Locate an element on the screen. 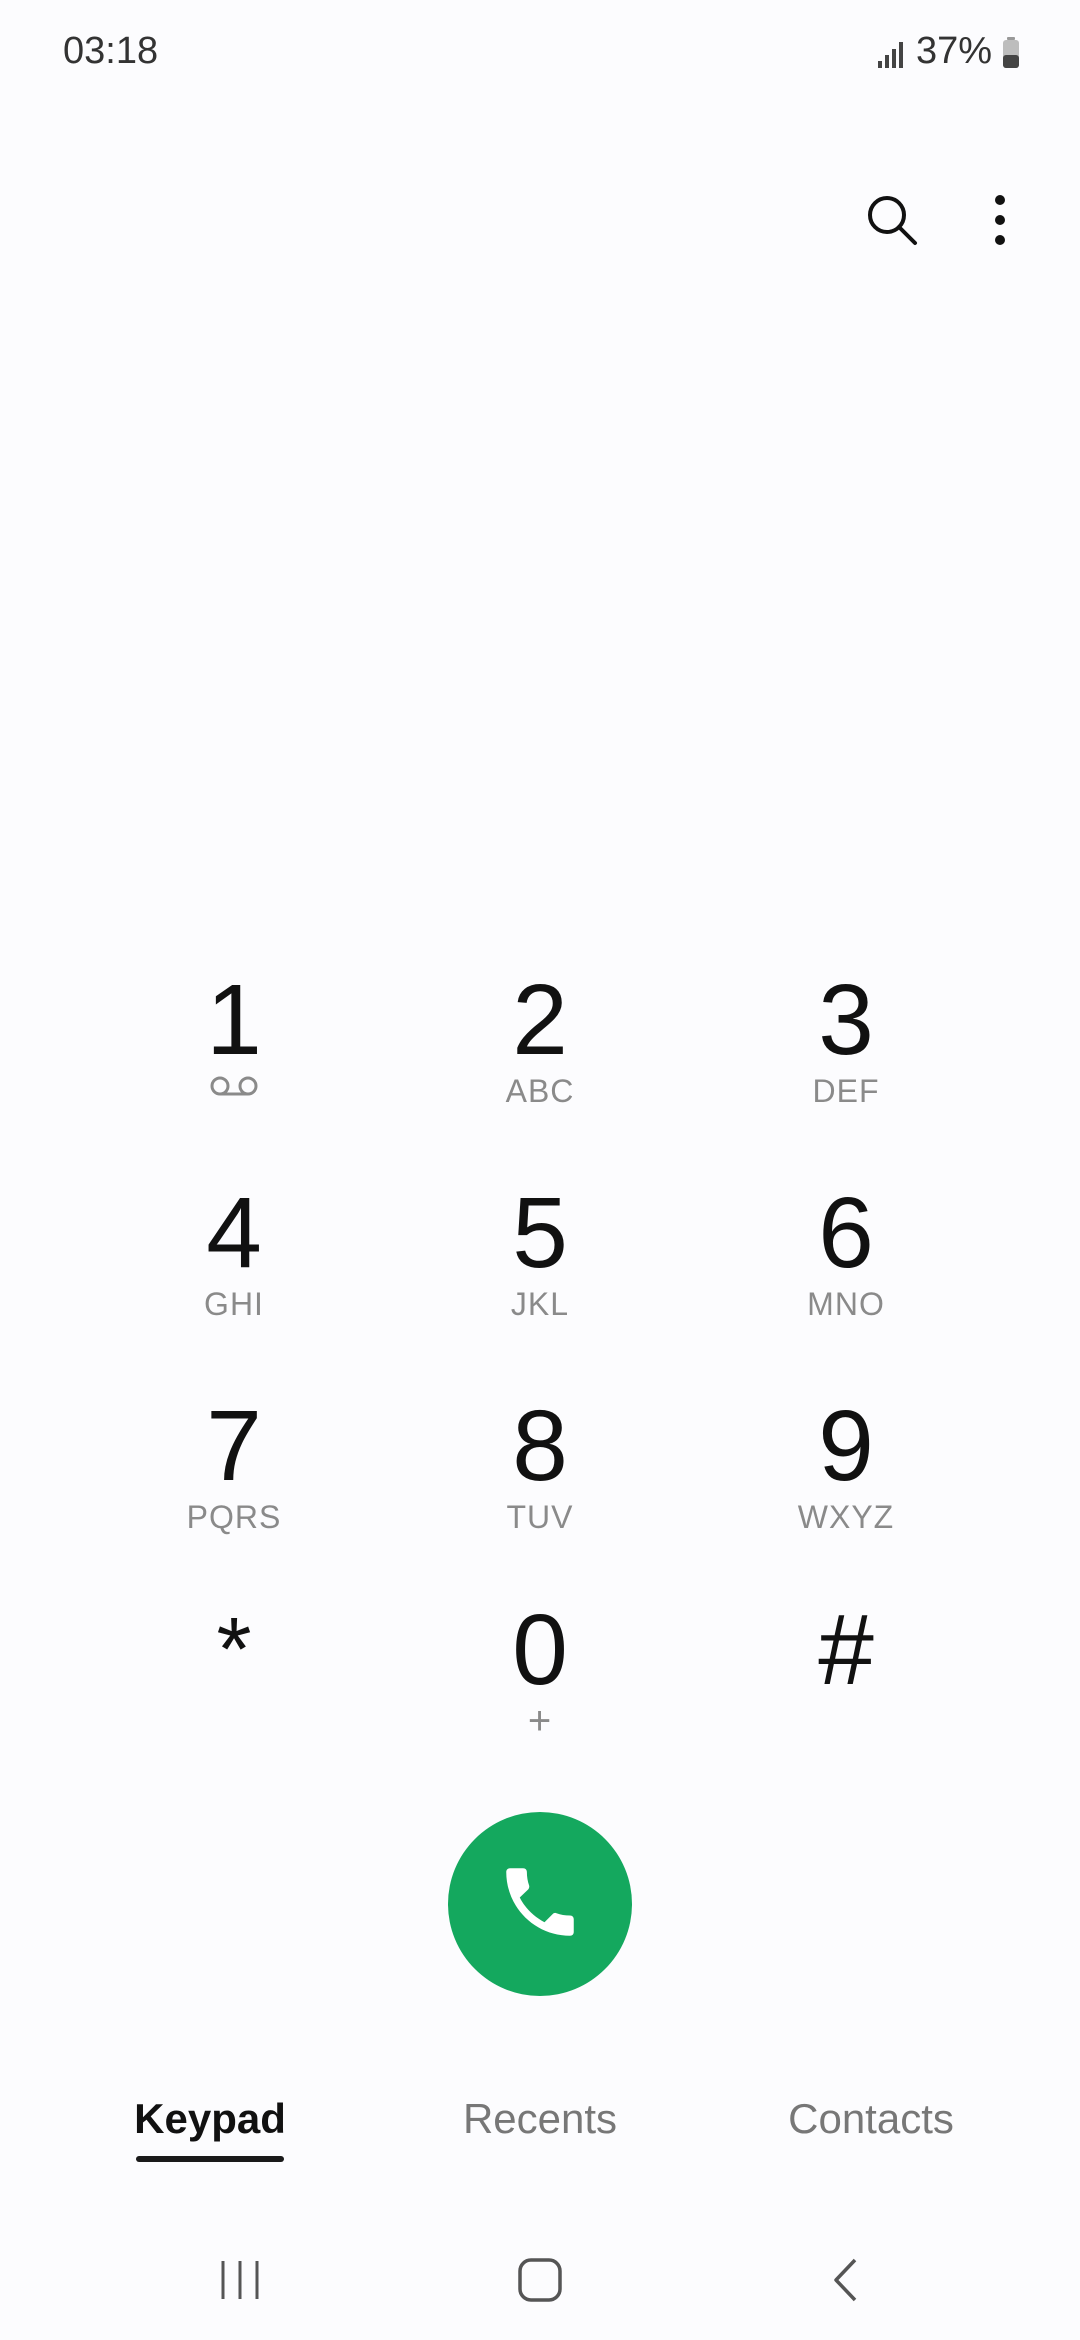 This screenshot has width=1080, height=2340. key-hash: # is located at coordinates (846, 1685).